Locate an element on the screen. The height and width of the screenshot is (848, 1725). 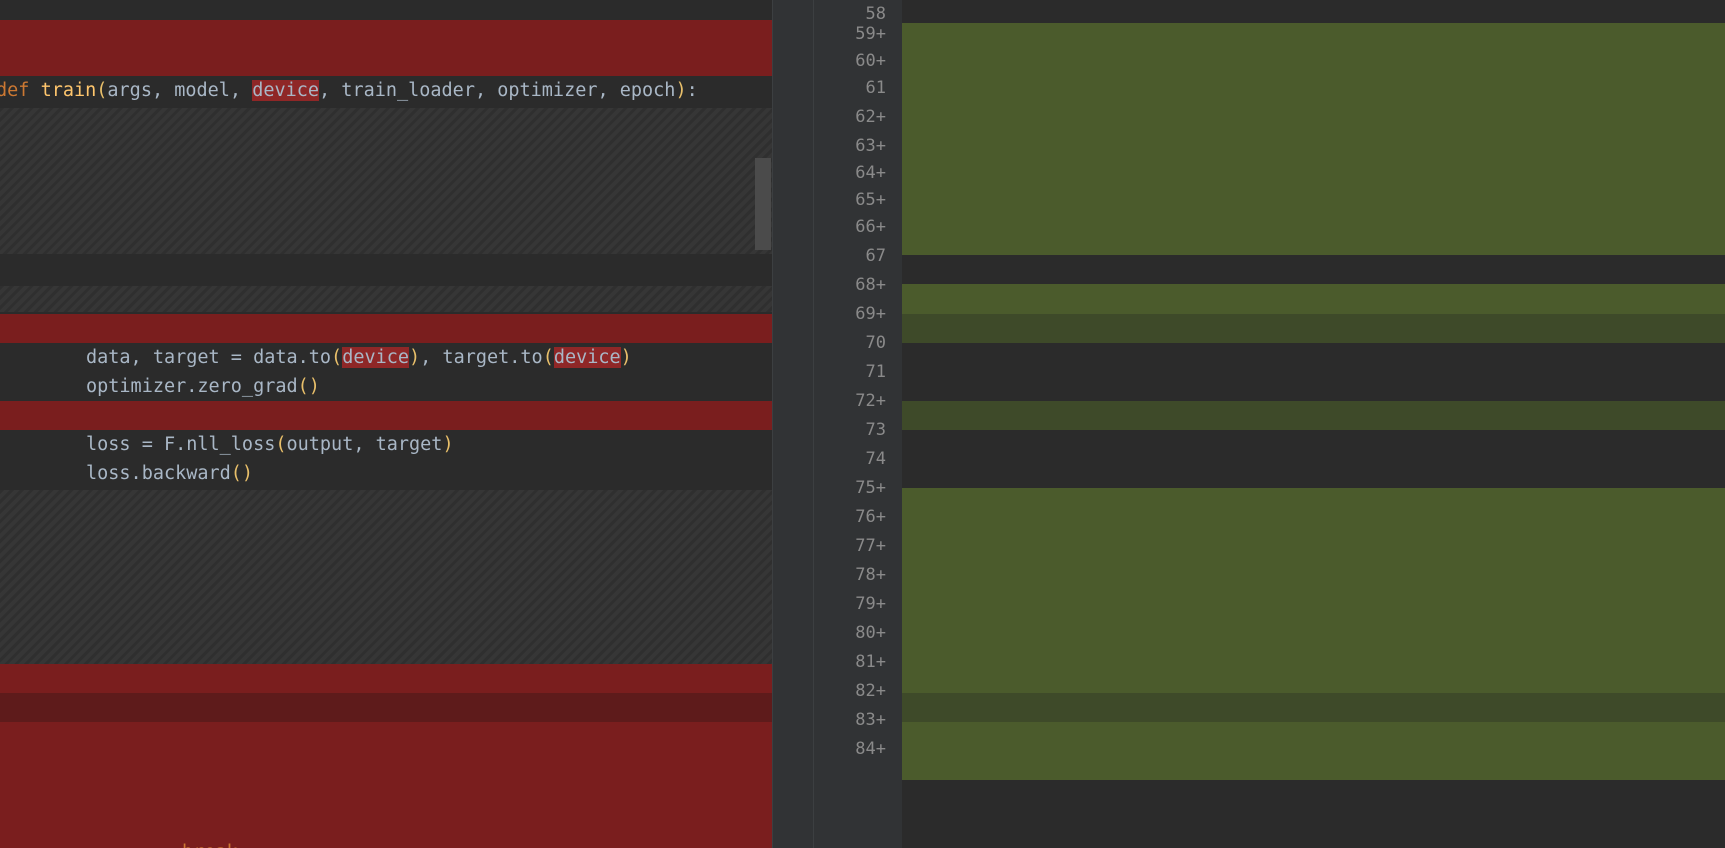
line-number: 71 is located at coordinates (875, 372).